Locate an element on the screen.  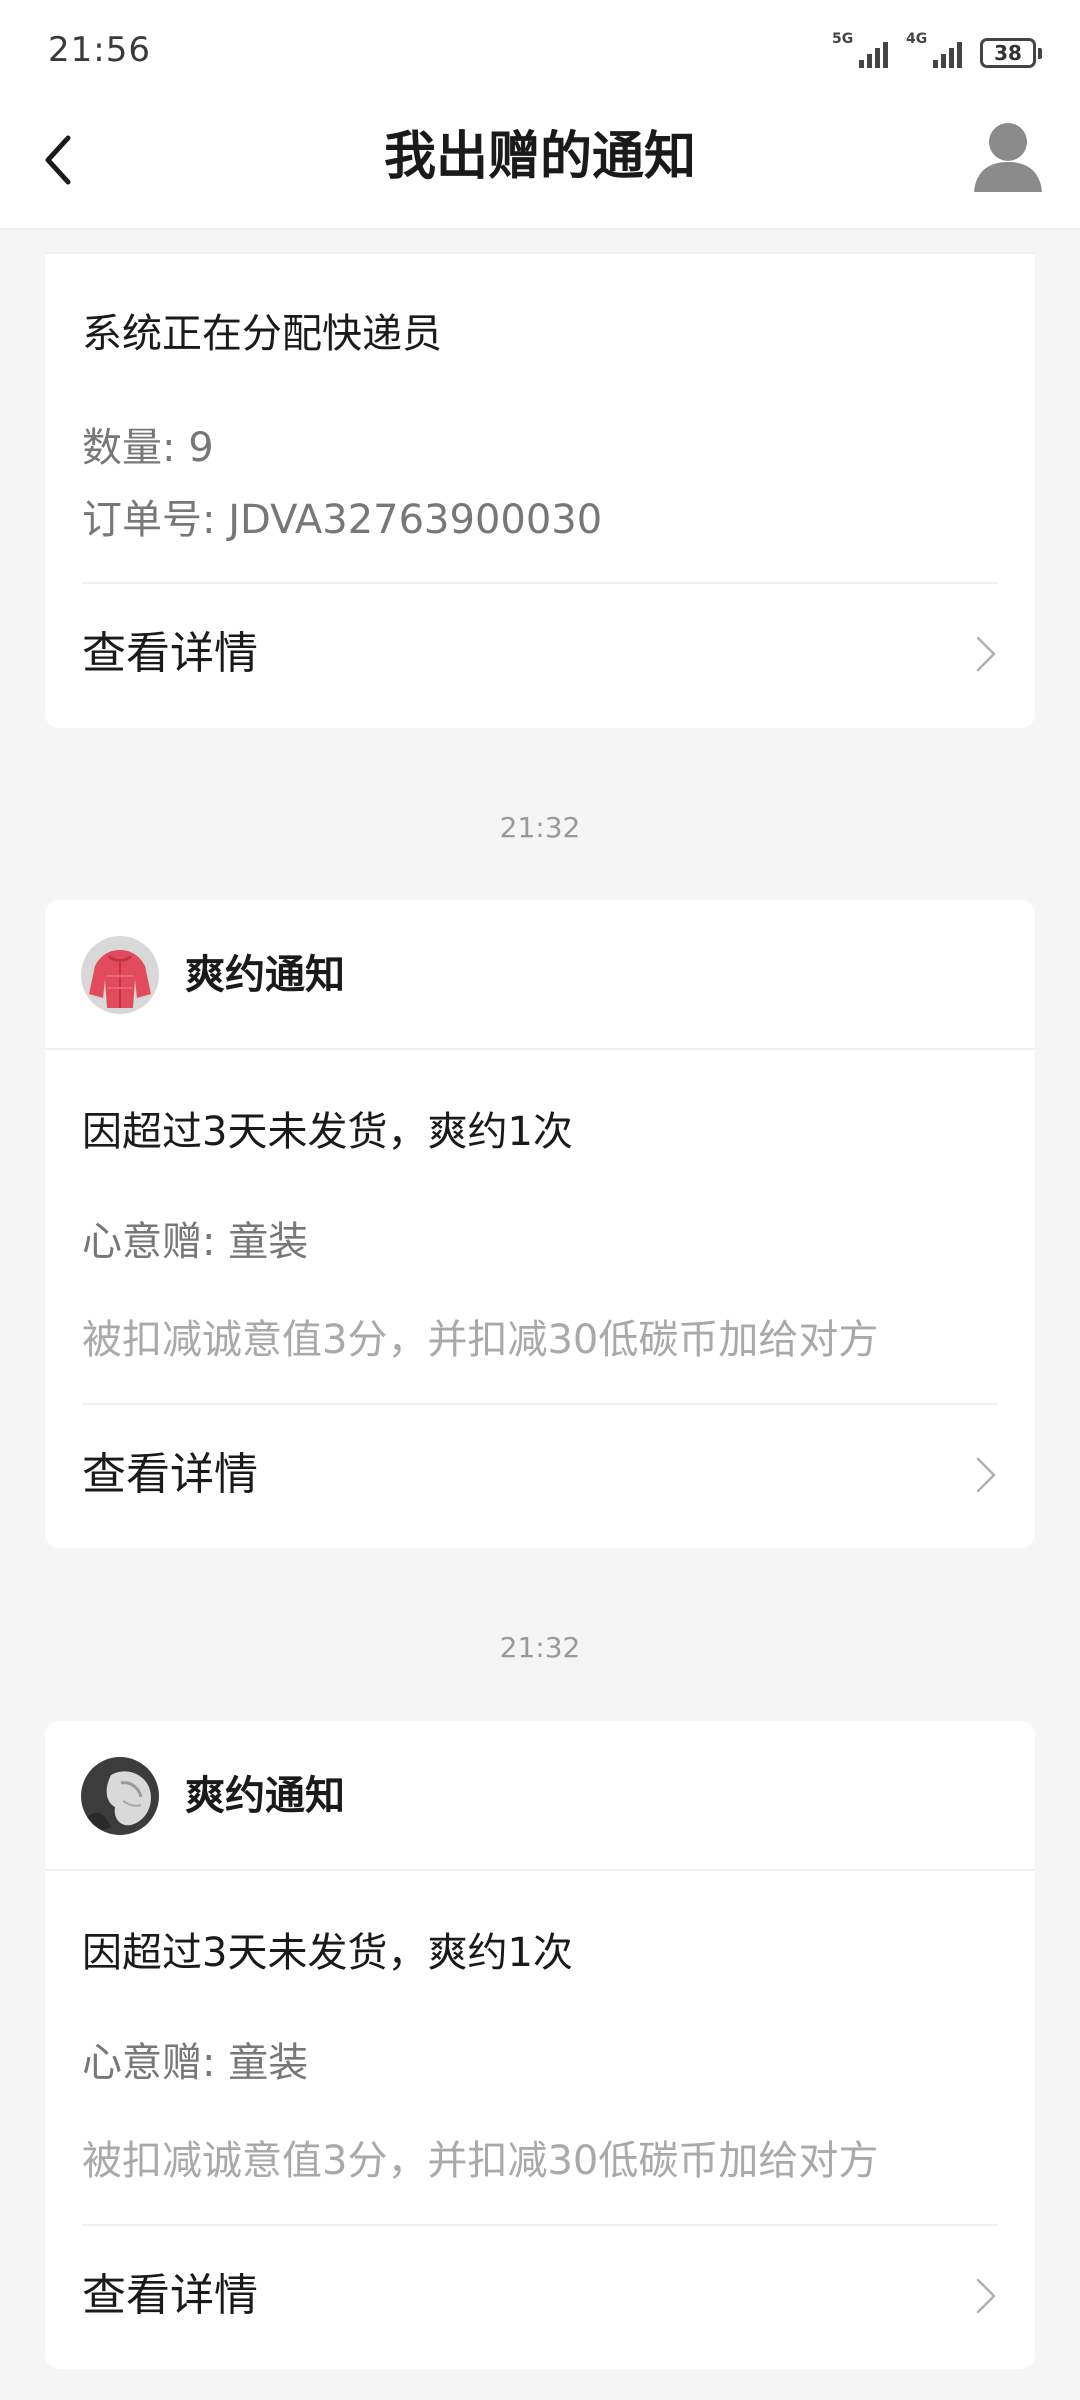
order-number-text: 订单号: JDVA32763900030 is located at coordinates (342, 520).